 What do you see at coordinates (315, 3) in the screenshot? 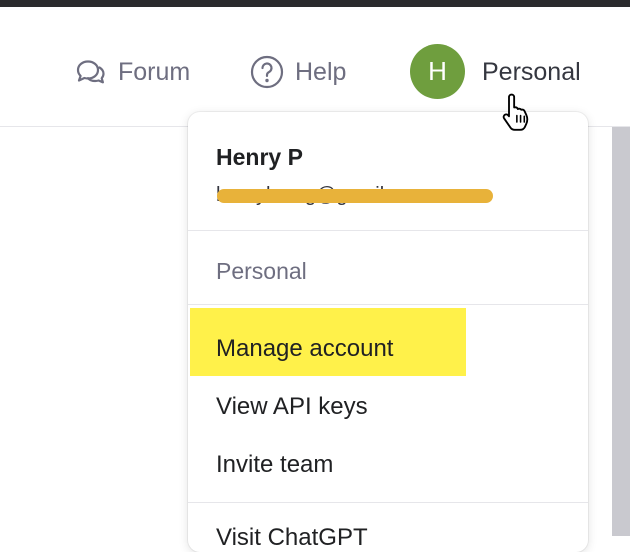
I see `window-top-strip` at bounding box center [315, 3].